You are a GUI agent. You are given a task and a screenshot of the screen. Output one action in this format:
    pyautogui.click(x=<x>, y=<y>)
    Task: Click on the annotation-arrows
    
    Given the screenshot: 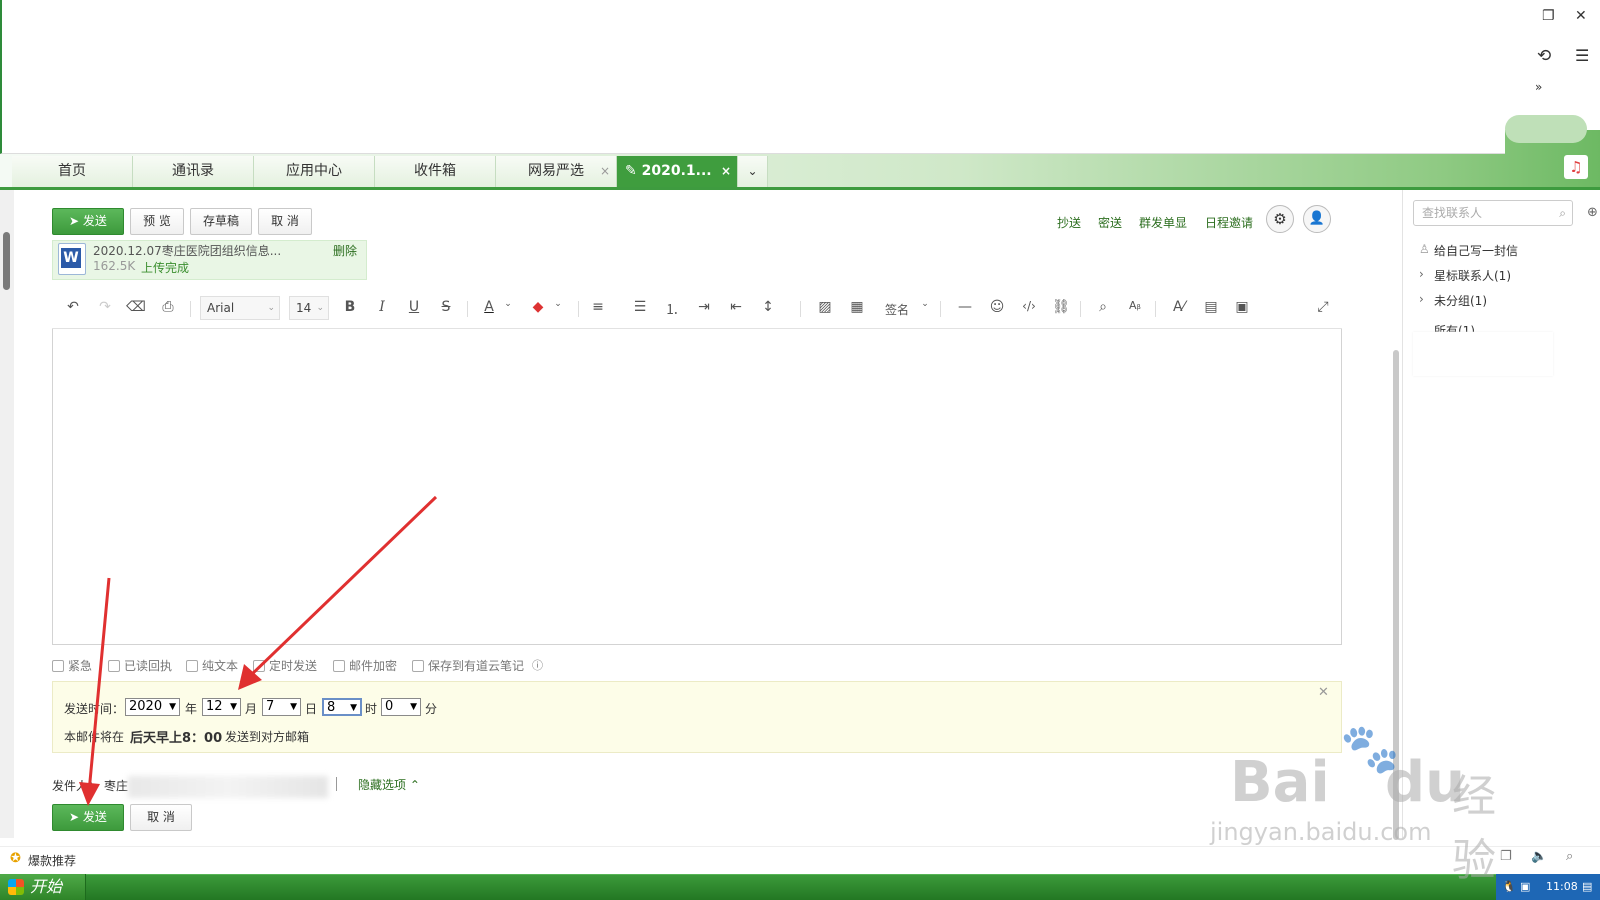 What is the action you would take?
    pyautogui.click(x=258, y=650)
    